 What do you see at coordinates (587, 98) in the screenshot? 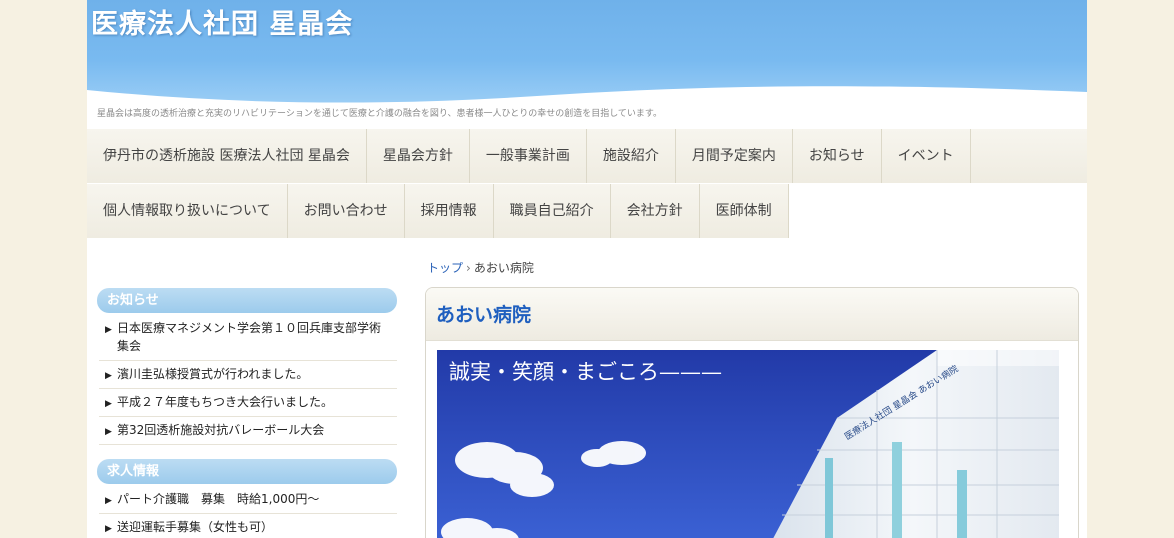
I see `header-wave-decoration` at bounding box center [587, 98].